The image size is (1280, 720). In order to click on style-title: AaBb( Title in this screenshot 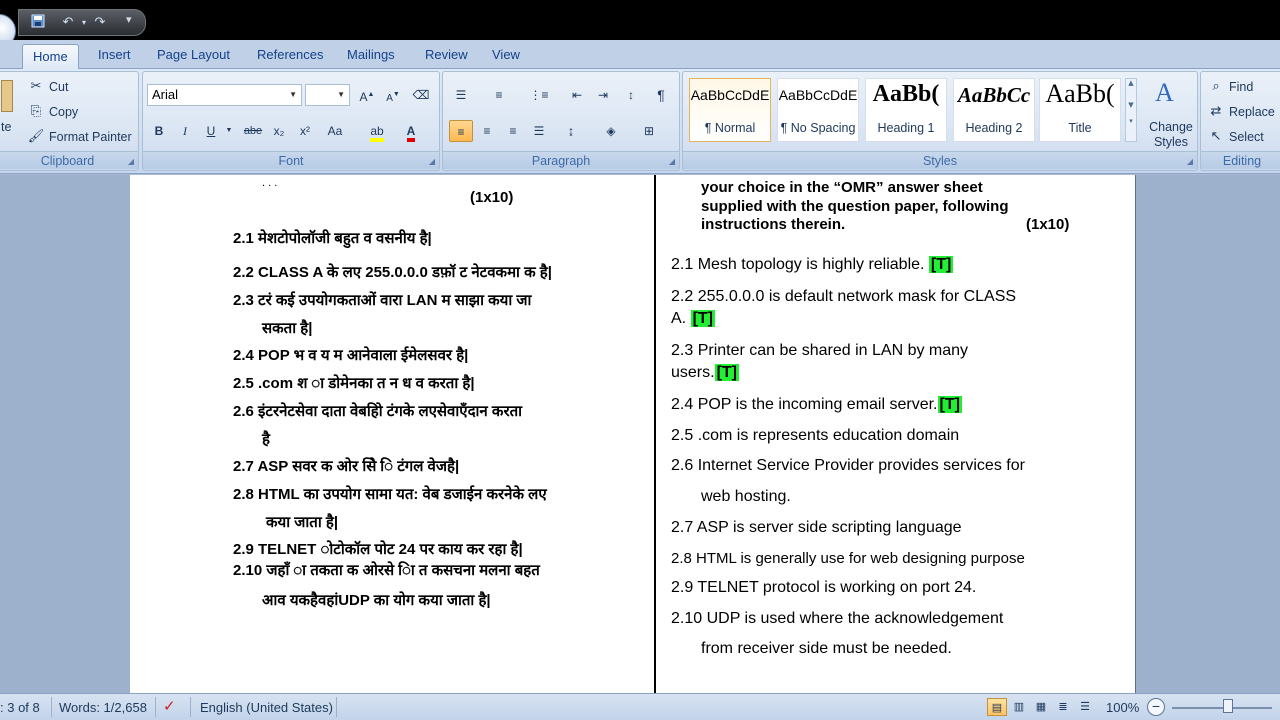, I will do `click(1080, 110)`.